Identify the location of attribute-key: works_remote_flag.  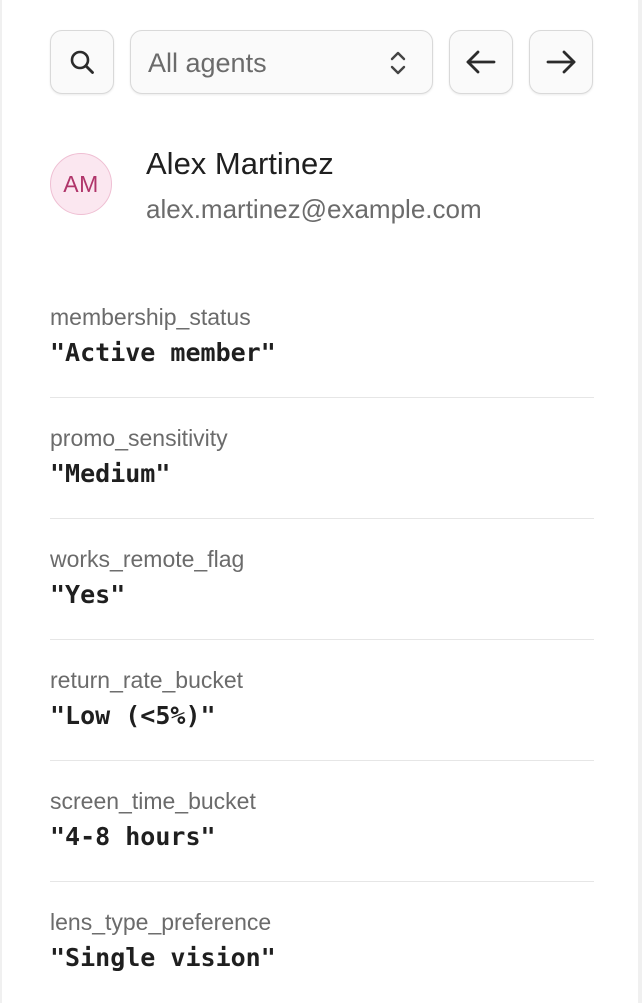
(147, 559).